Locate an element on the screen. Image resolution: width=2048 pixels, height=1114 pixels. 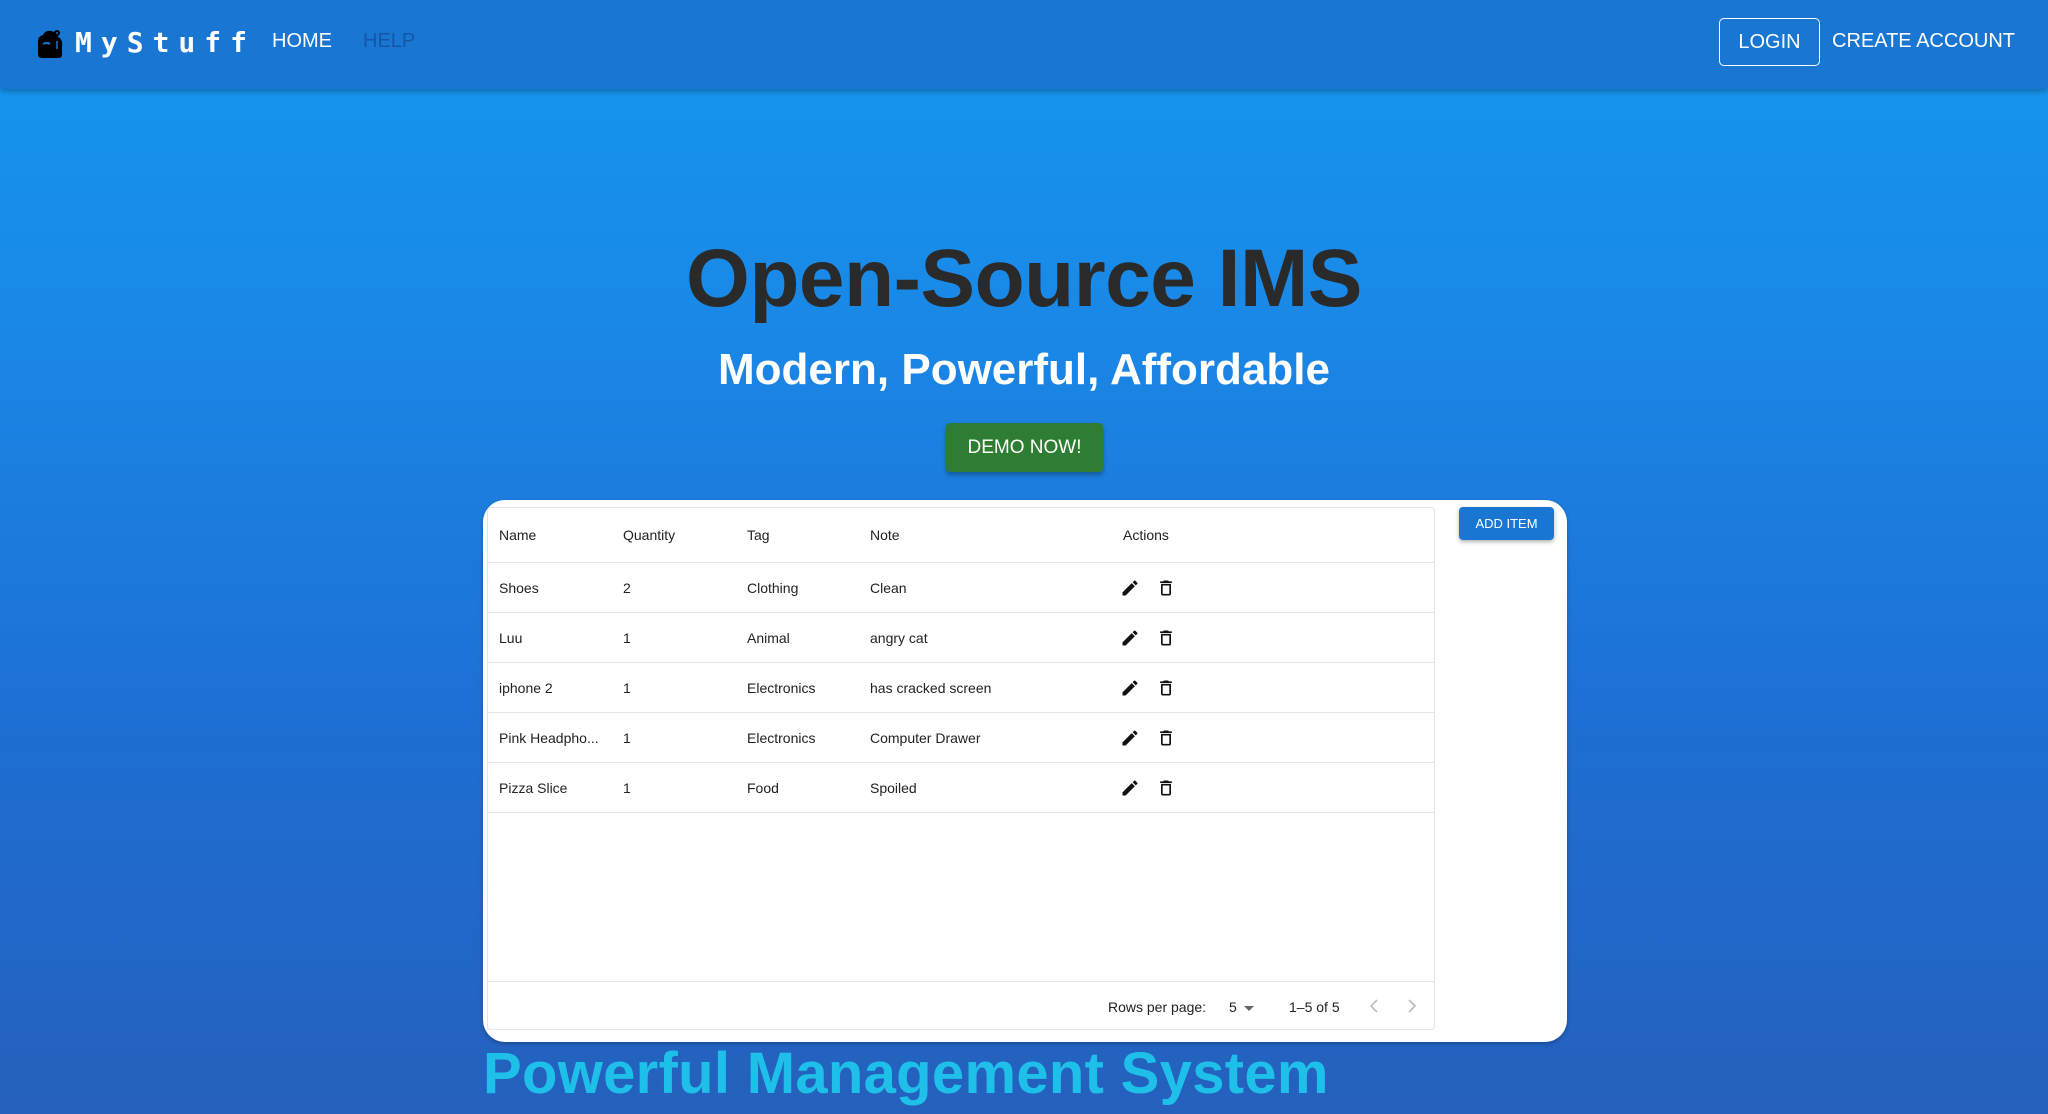
column-header-note: Note is located at coordinates (885, 535).